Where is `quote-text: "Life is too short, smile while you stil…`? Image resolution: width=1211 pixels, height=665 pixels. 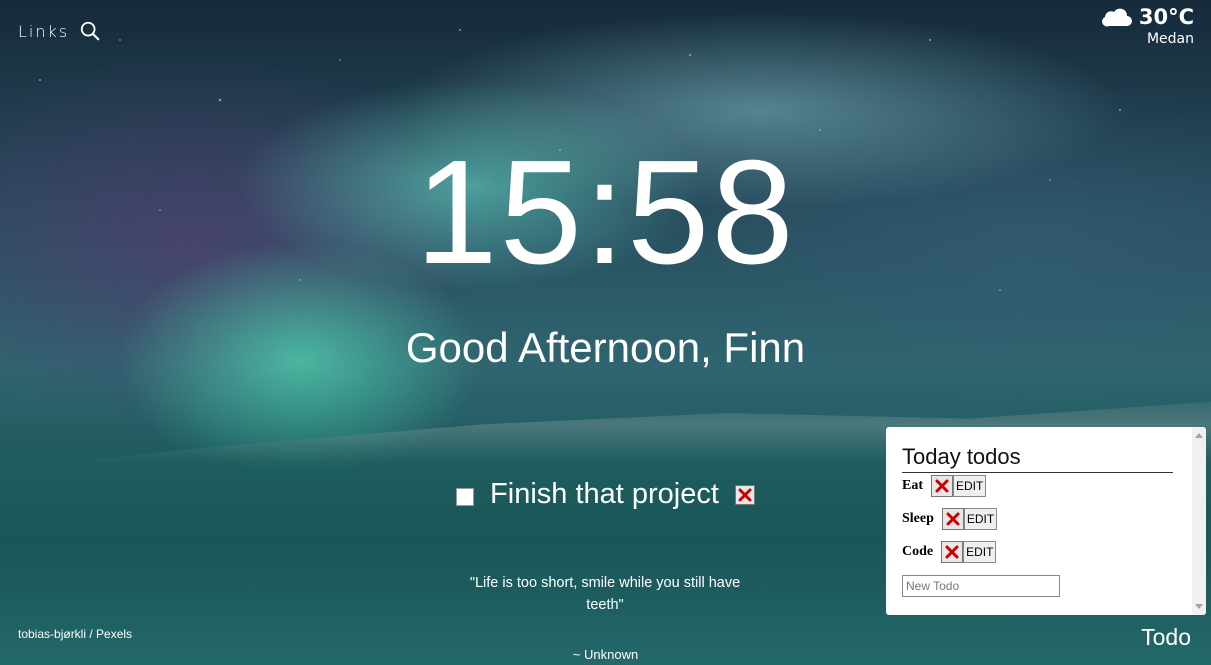
quote-text: "Life is too short, smile while you stil… is located at coordinates (605, 594).